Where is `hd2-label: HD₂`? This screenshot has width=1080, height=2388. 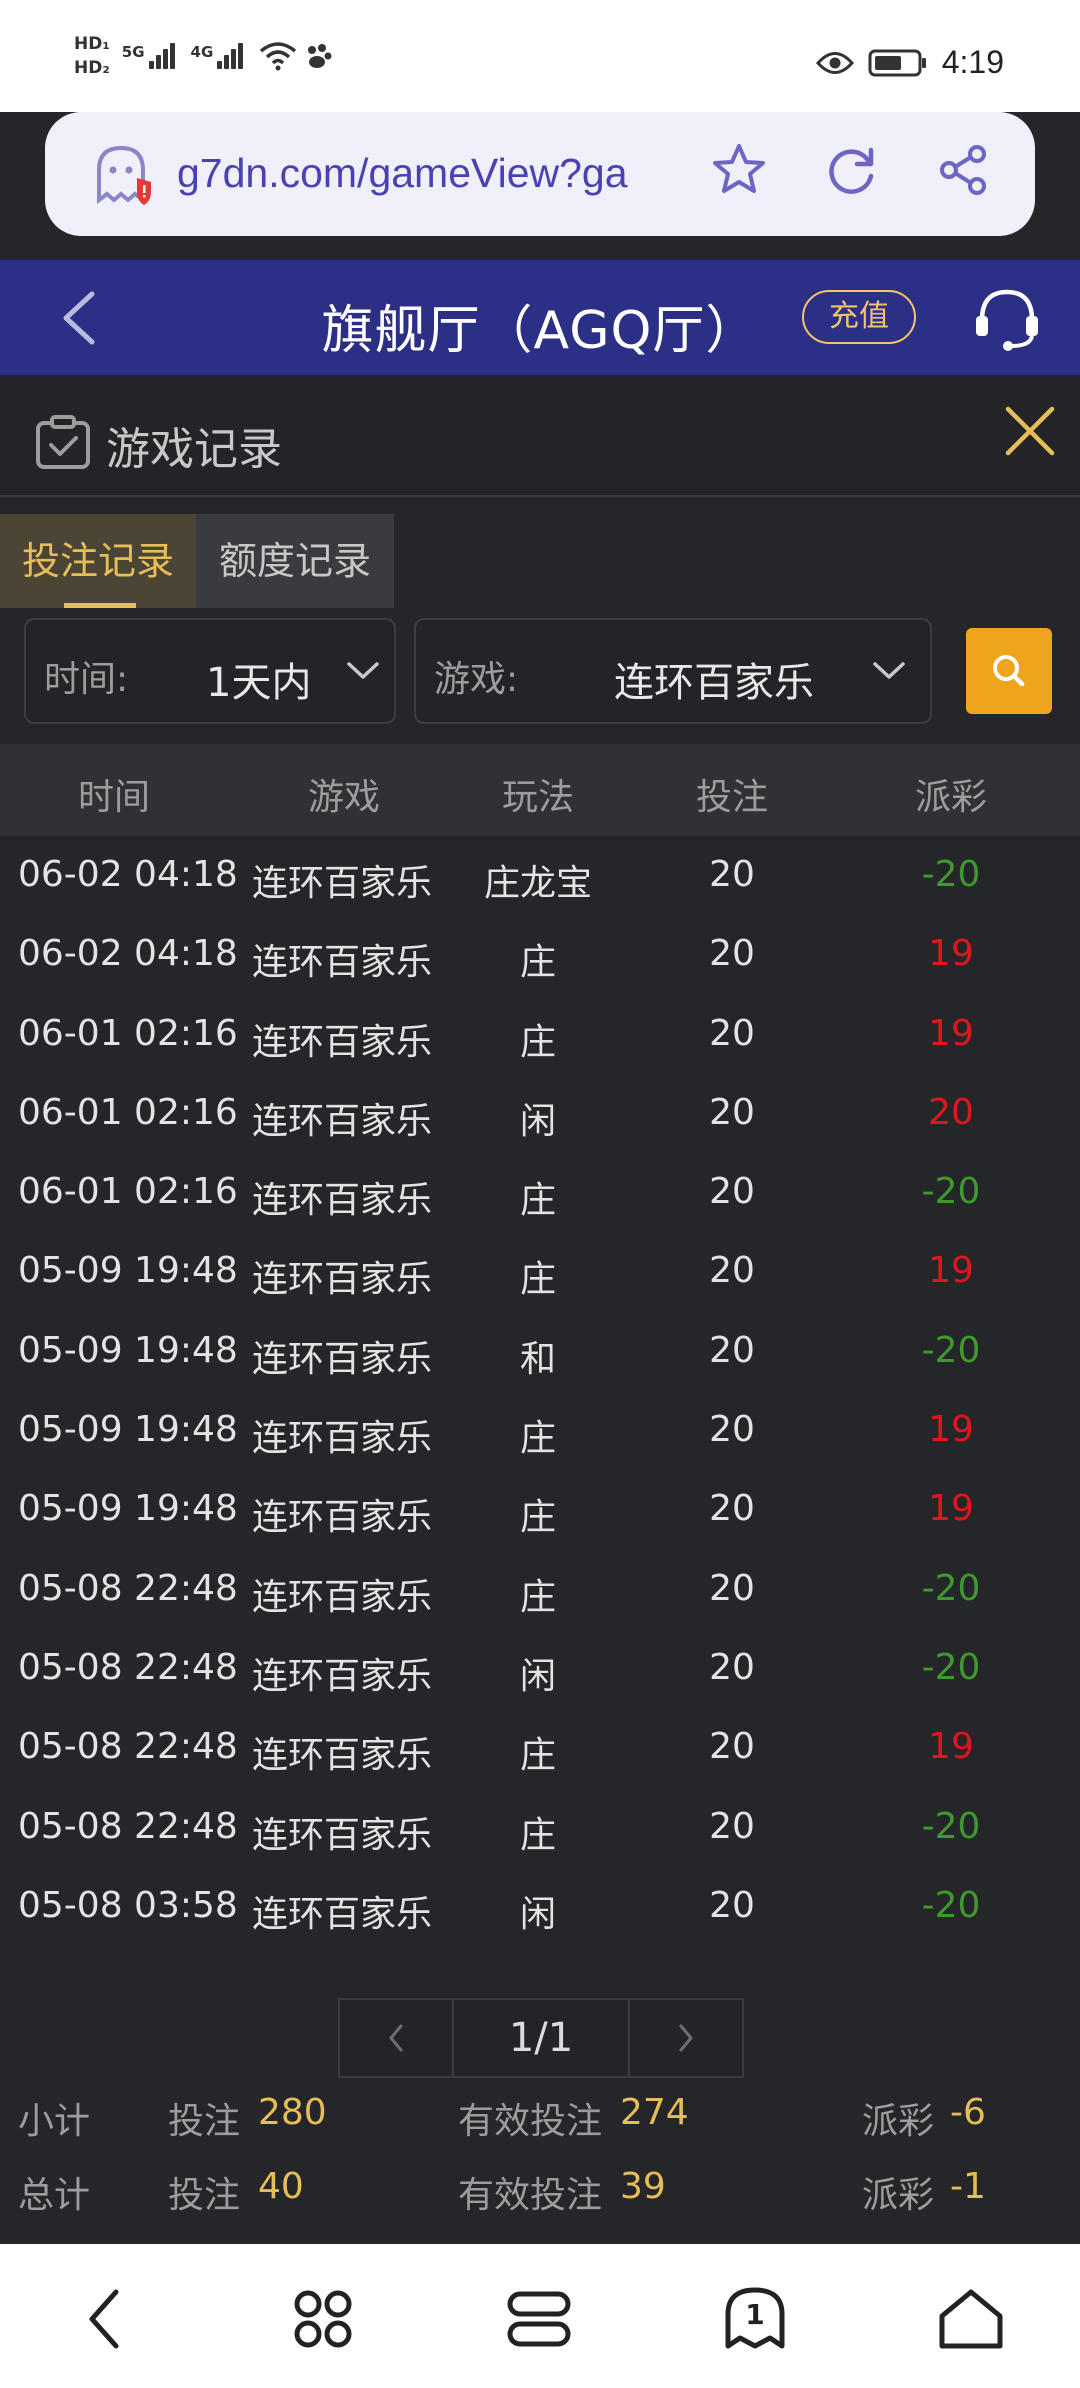
hd2-label: HD₂ is located at coordinates (92, 68).